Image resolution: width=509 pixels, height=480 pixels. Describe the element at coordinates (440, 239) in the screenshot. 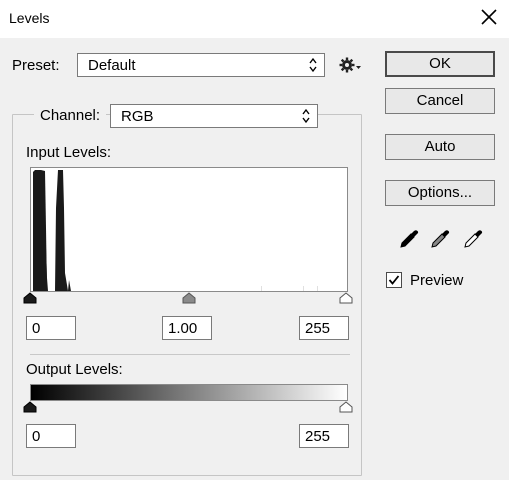

I see `eyedropper-gray-icon` at that location.